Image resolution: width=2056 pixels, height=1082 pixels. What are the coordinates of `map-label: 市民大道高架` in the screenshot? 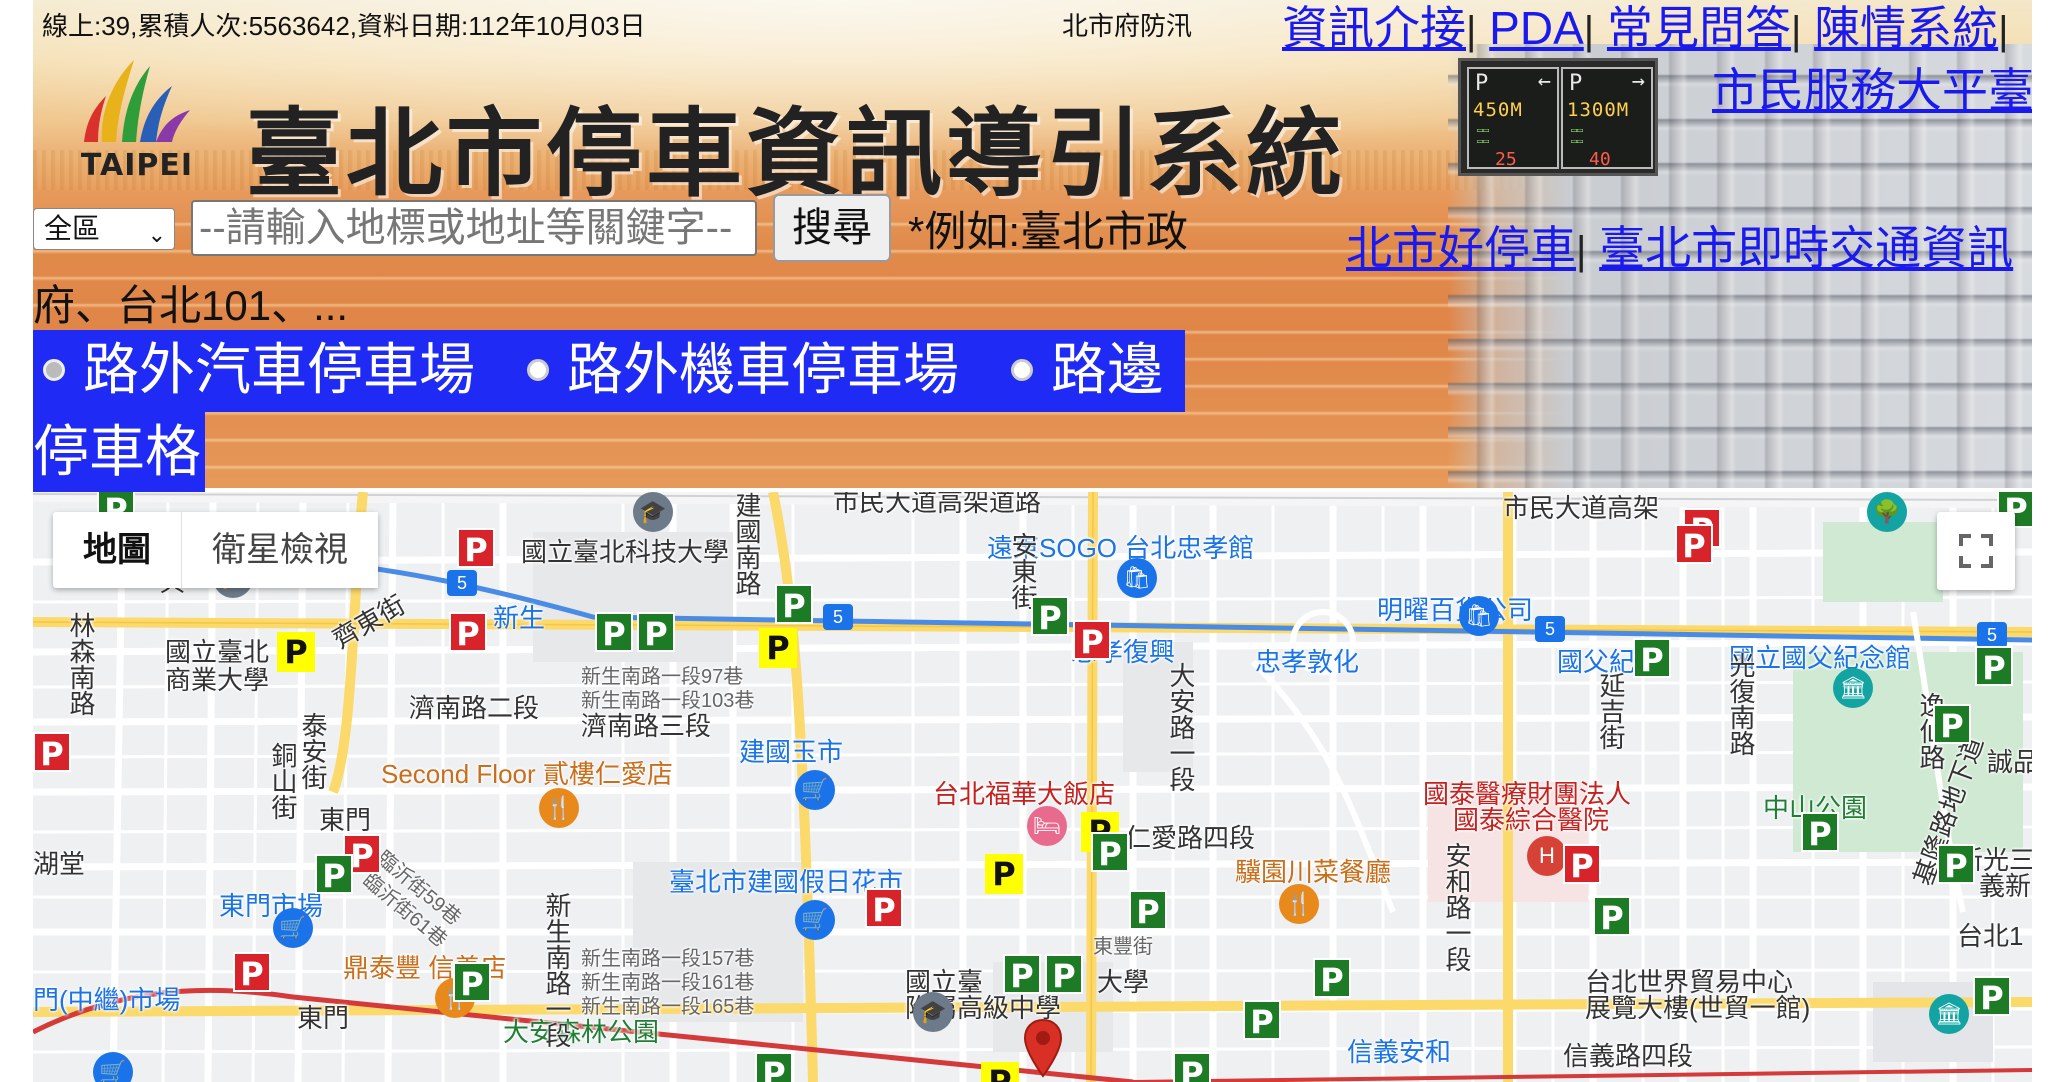 It's located at (1581, 508).